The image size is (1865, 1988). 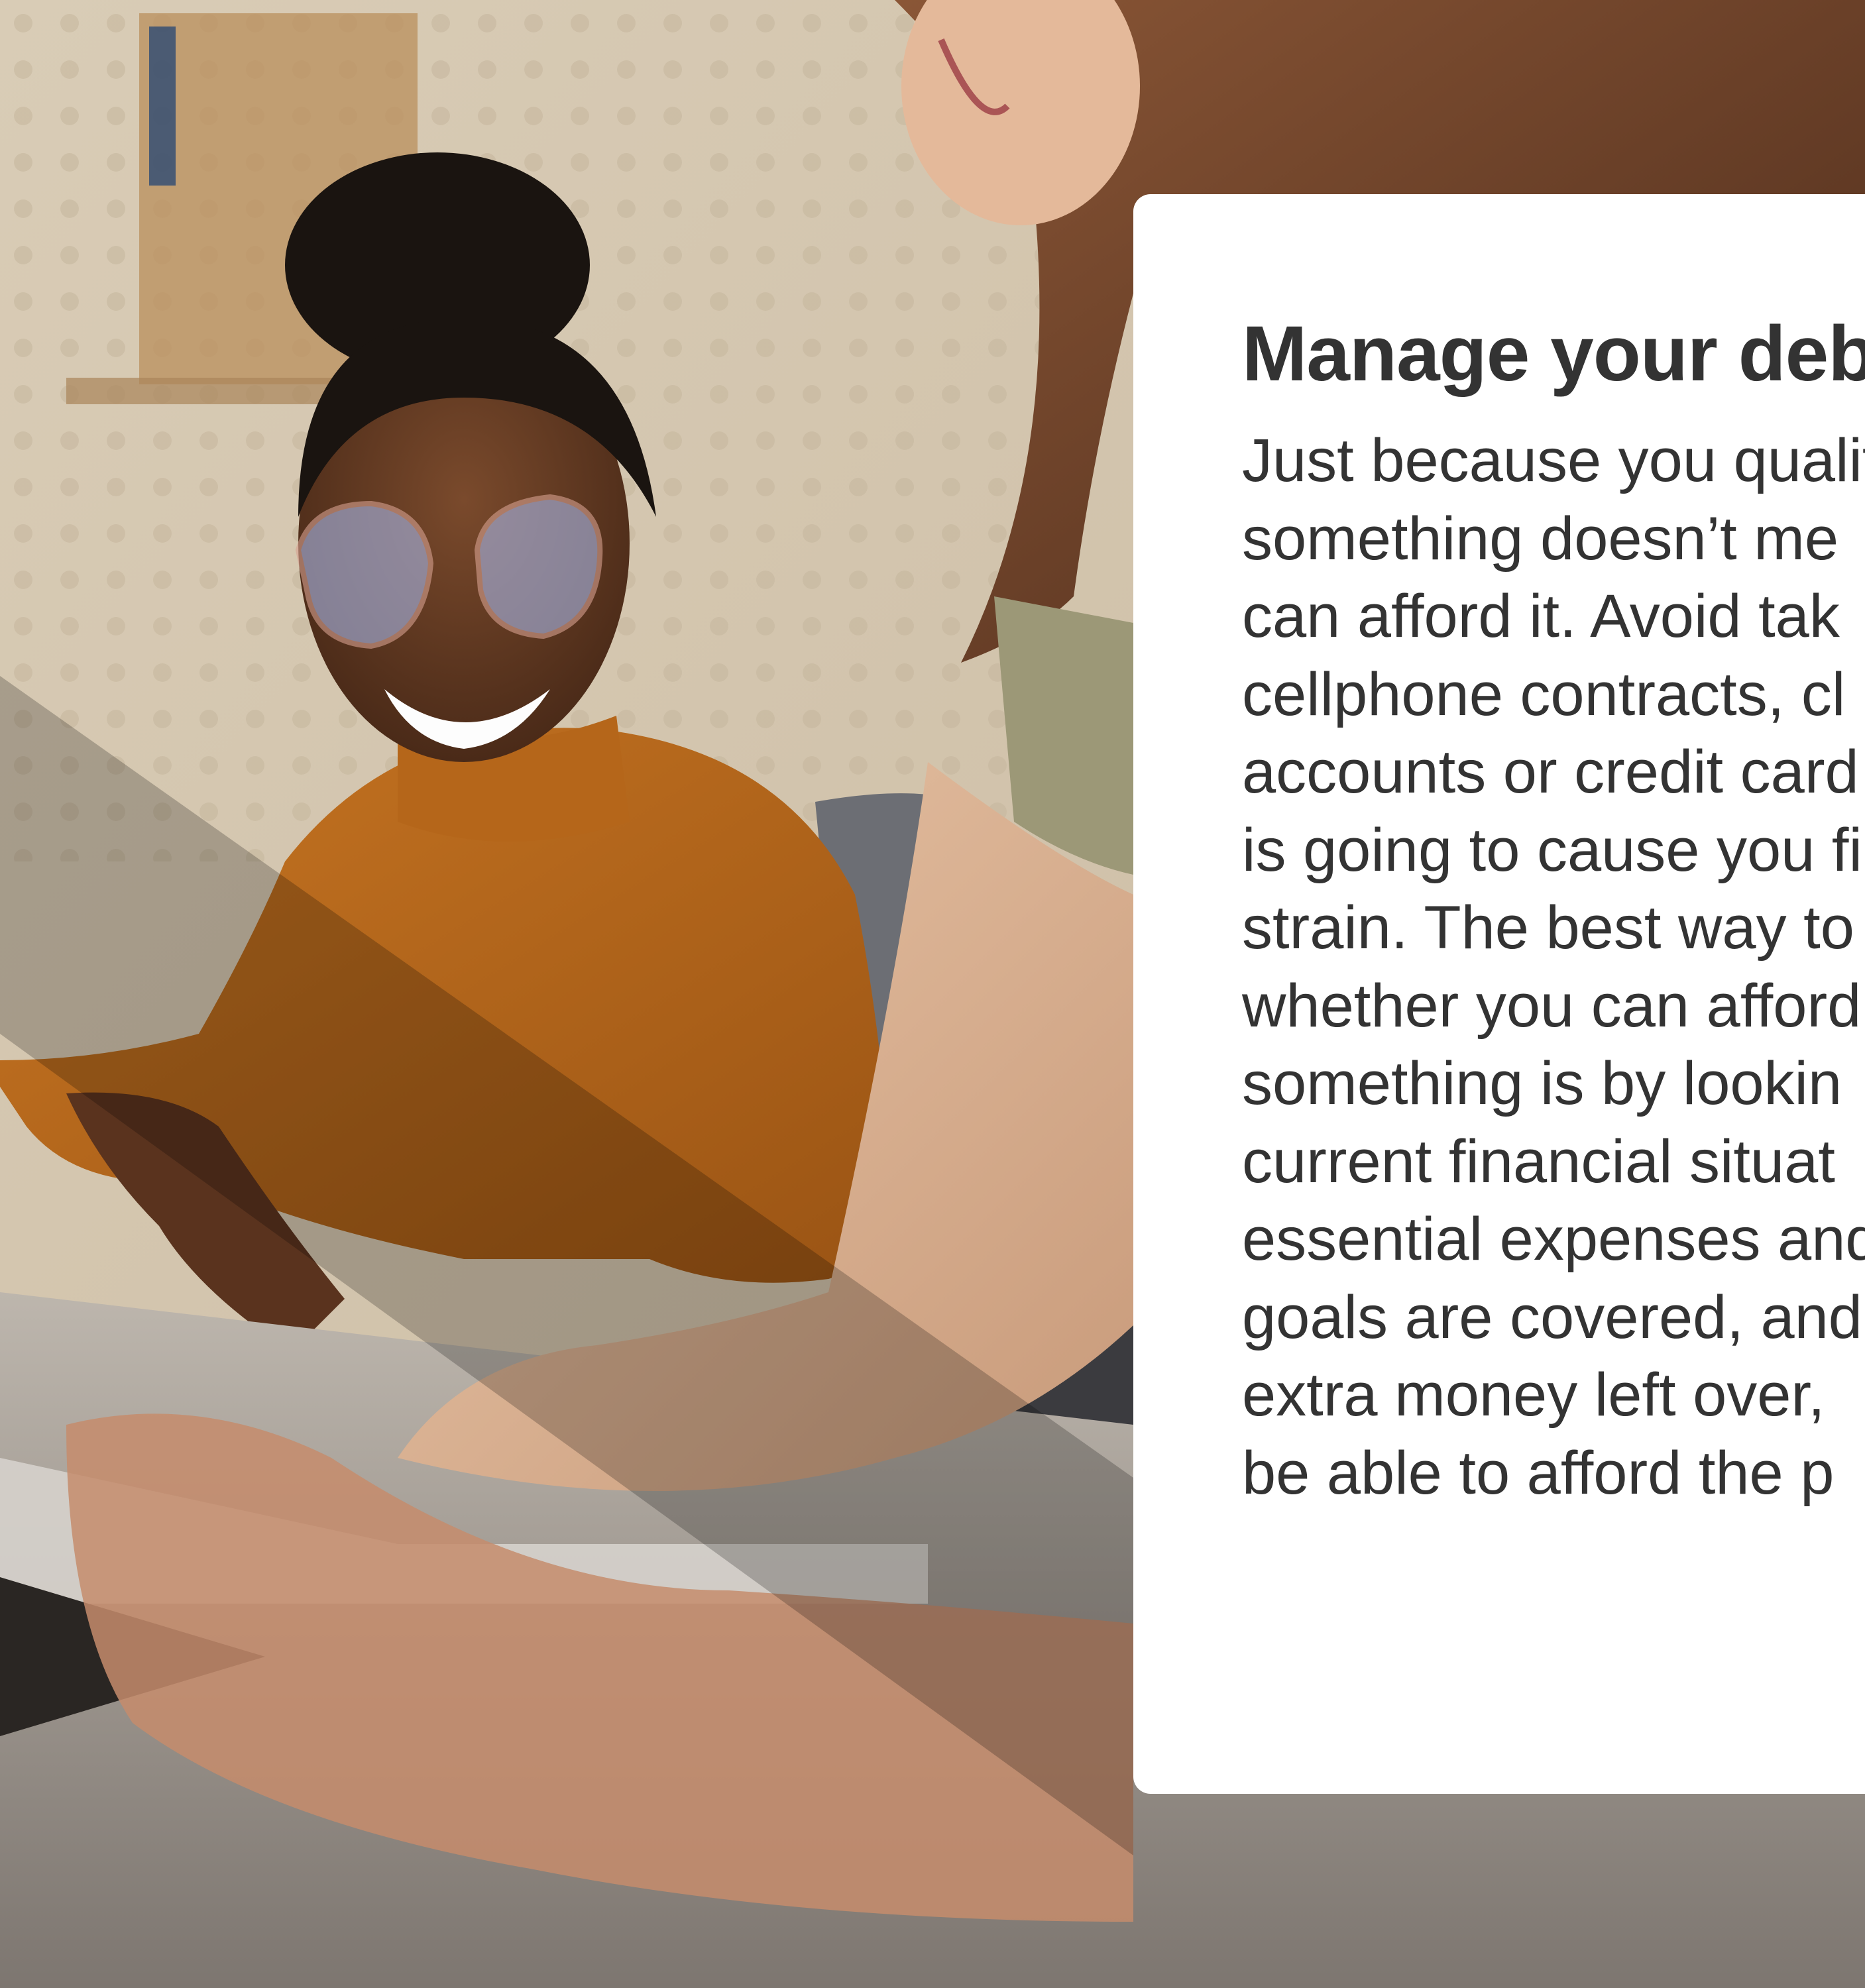 I want to click on body-line: can afford it. Avoid tak, so click(x=1541, y=616).